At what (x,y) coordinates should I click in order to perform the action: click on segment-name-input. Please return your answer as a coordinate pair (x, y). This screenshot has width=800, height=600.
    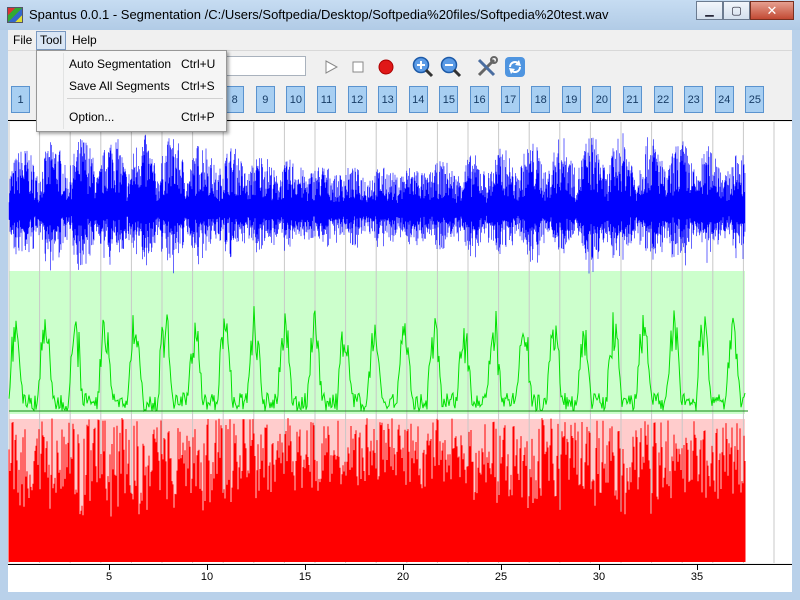
    Looking at the image, I should click on (265, 66).